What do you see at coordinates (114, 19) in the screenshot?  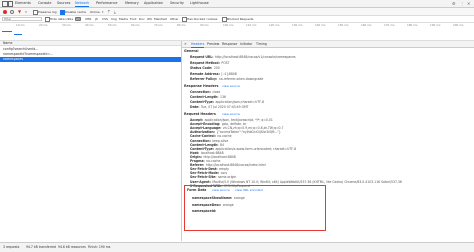 I see `type-img: Img` at bounding box center [114, 19].